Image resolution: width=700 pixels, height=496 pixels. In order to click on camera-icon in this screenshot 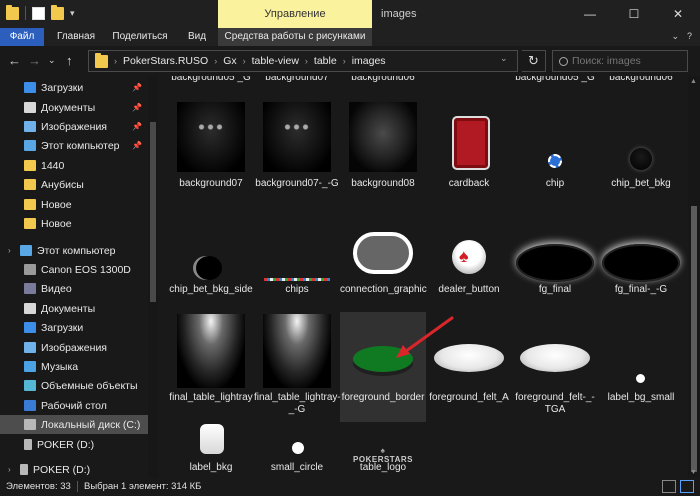, I will do `click(30, 269)`.